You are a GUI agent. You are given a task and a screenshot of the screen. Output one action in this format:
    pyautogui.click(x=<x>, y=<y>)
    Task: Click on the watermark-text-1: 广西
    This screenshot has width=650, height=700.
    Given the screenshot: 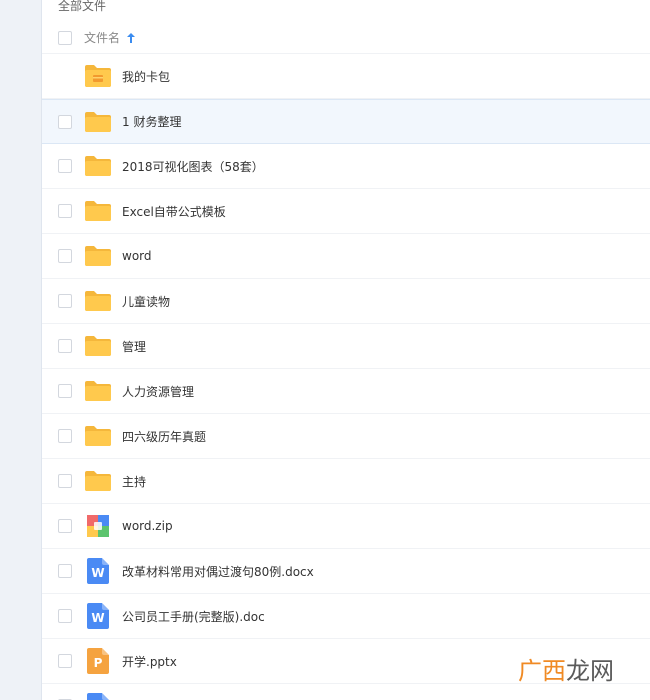 What is the action you would take?
    pyautogui.click(x=542, y=671)
    